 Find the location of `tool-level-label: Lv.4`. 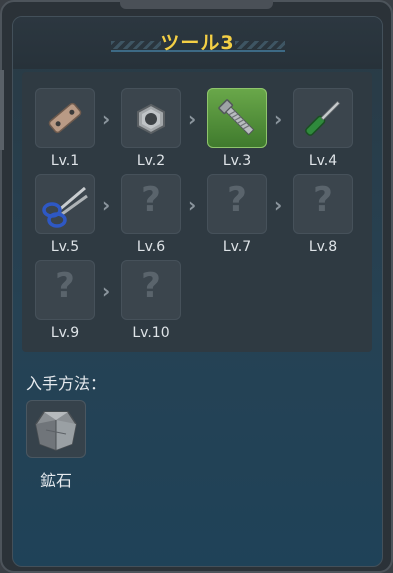

tool-level-label: Lv.4 is located at coordinates (323, 161).